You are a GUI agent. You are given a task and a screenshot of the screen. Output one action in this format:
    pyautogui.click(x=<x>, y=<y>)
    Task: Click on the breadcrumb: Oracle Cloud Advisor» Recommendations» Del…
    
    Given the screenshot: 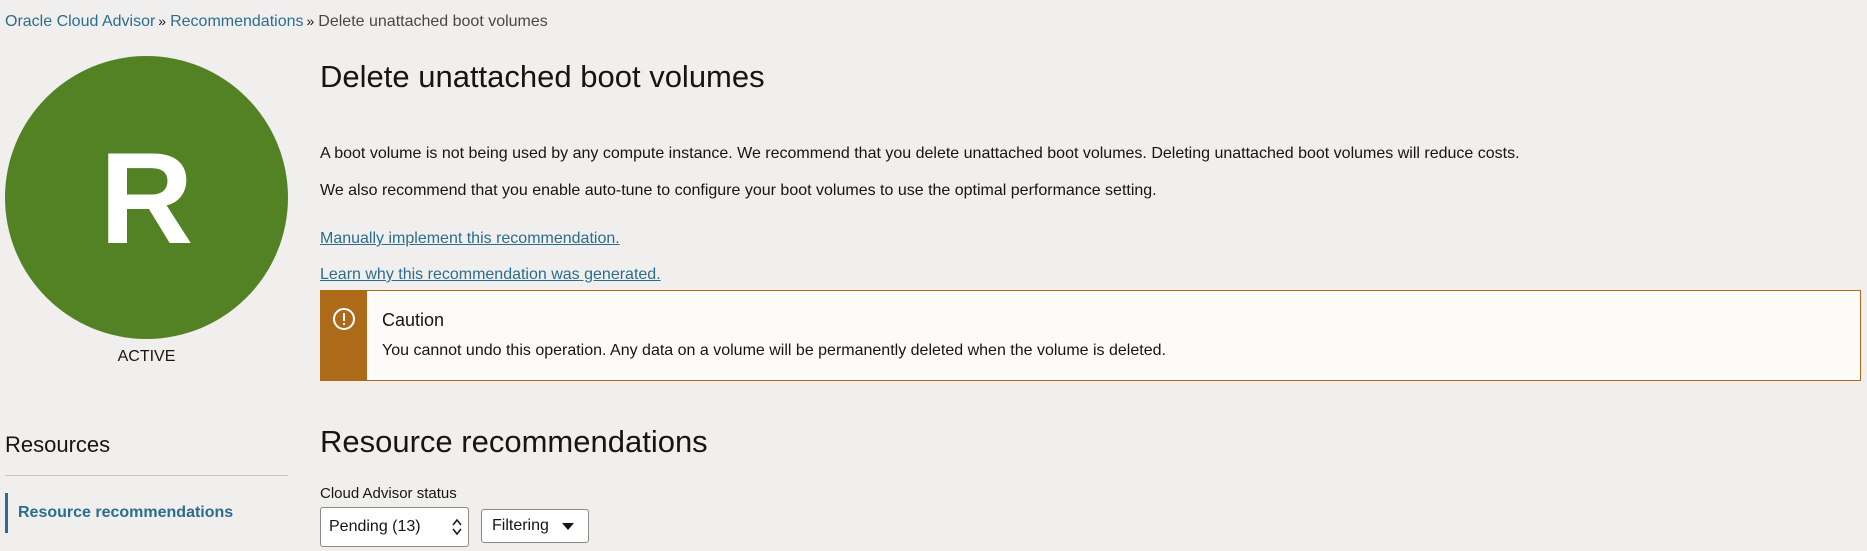 What is the action you would take?
    pyautogui.click(x=276, y=22)
    